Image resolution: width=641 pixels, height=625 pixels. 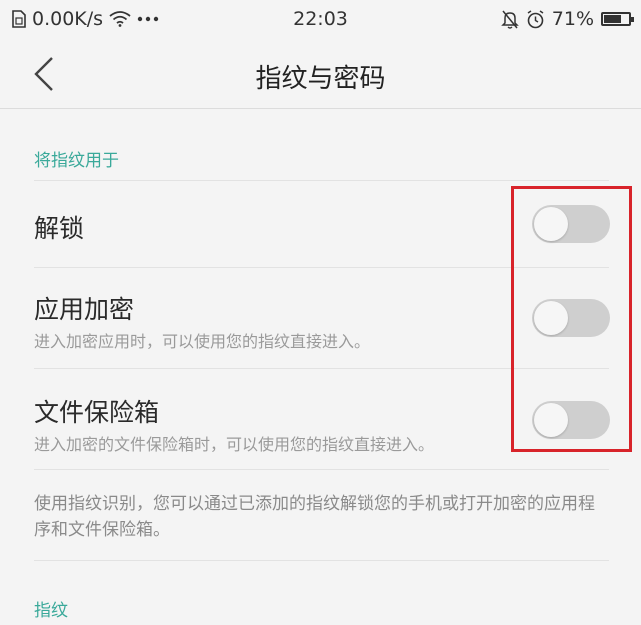 What do you see at coordinates (234, 444) in the screenshot?
I see `setting-subtitle: 进入加密的文件保险箱时，可以使用您的指纹直接进入。` at bounding box center [234, 444].